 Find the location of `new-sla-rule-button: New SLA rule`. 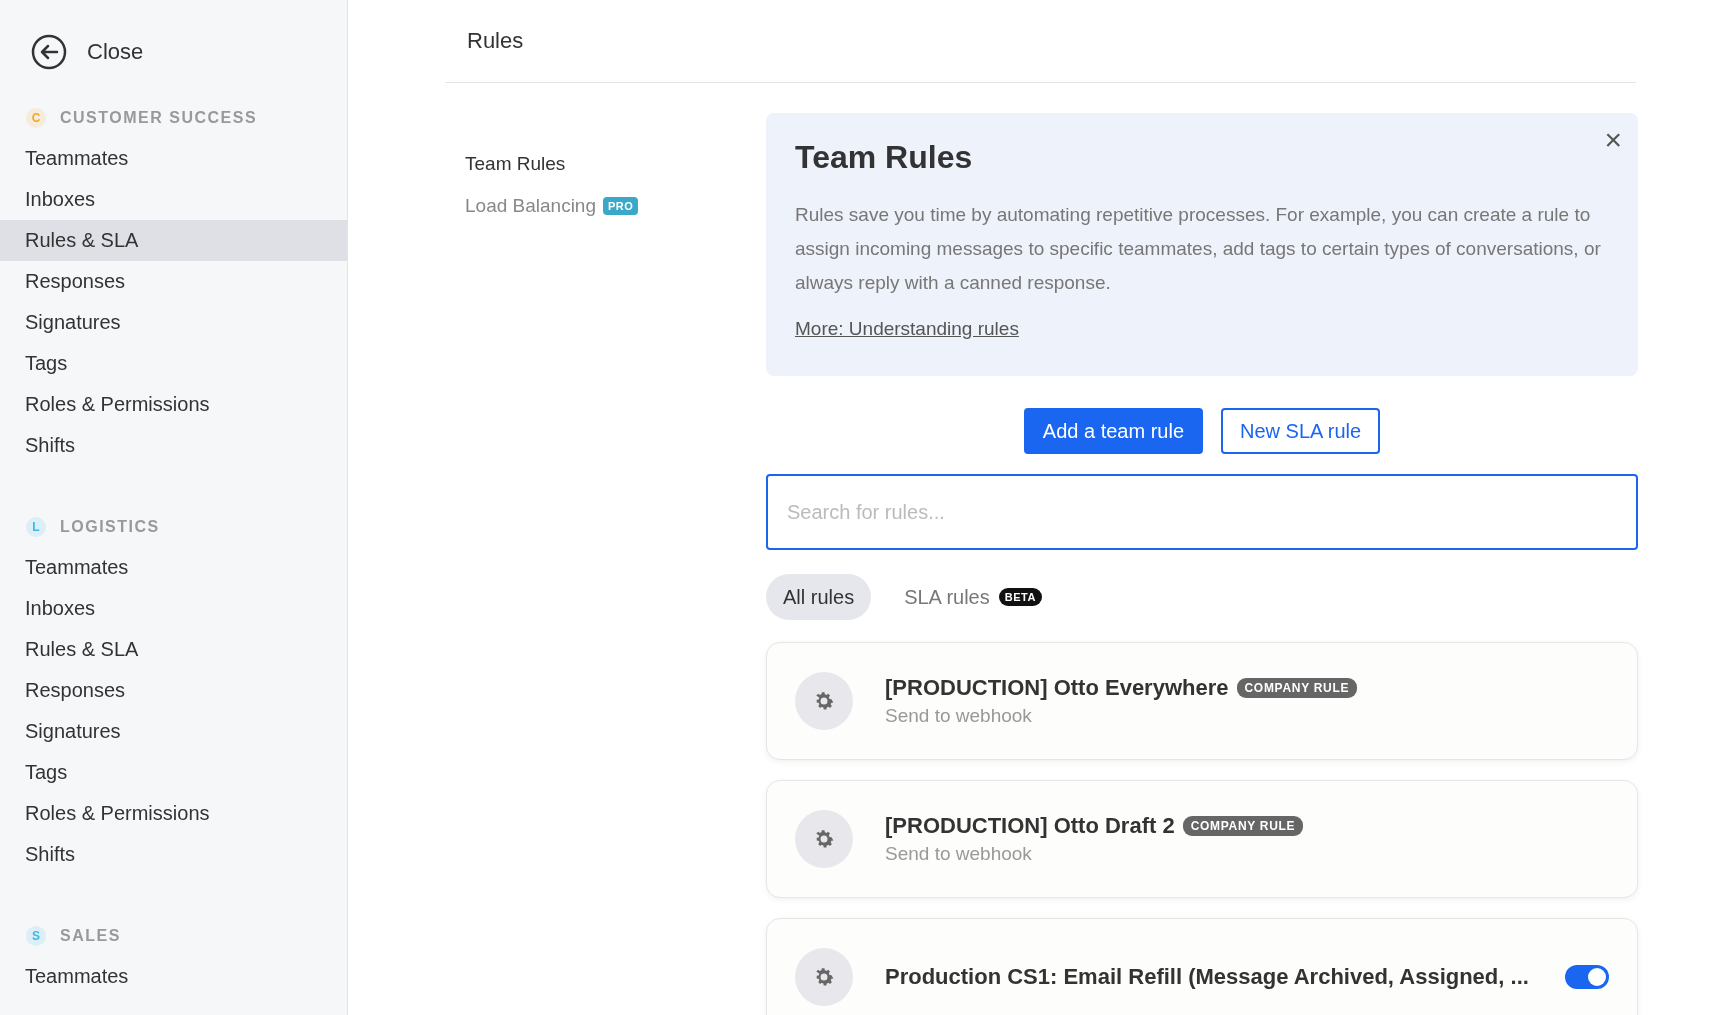

new-sla-rule-button: New SLA rule is located at coordinates (1301, 431).